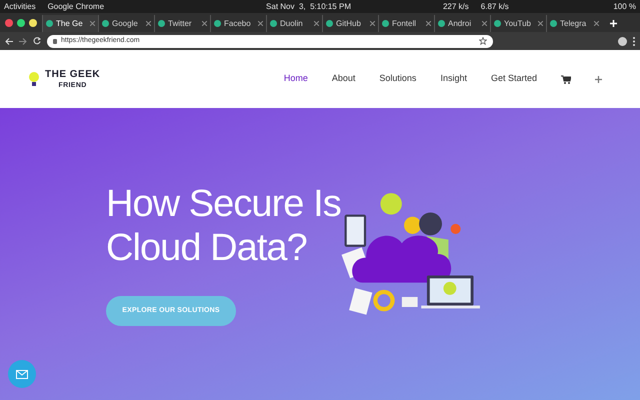 This screenshot has height=400, width=640. I want to click on cart-icon, so click(566, 79).